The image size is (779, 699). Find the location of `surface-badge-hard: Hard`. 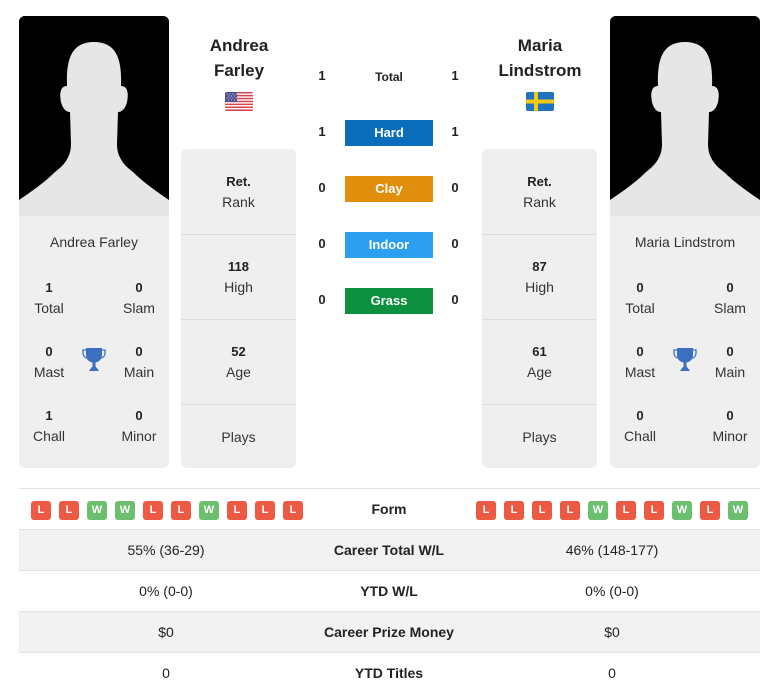

surface-badge-hard: Hard is located at coordinates (389, 133).